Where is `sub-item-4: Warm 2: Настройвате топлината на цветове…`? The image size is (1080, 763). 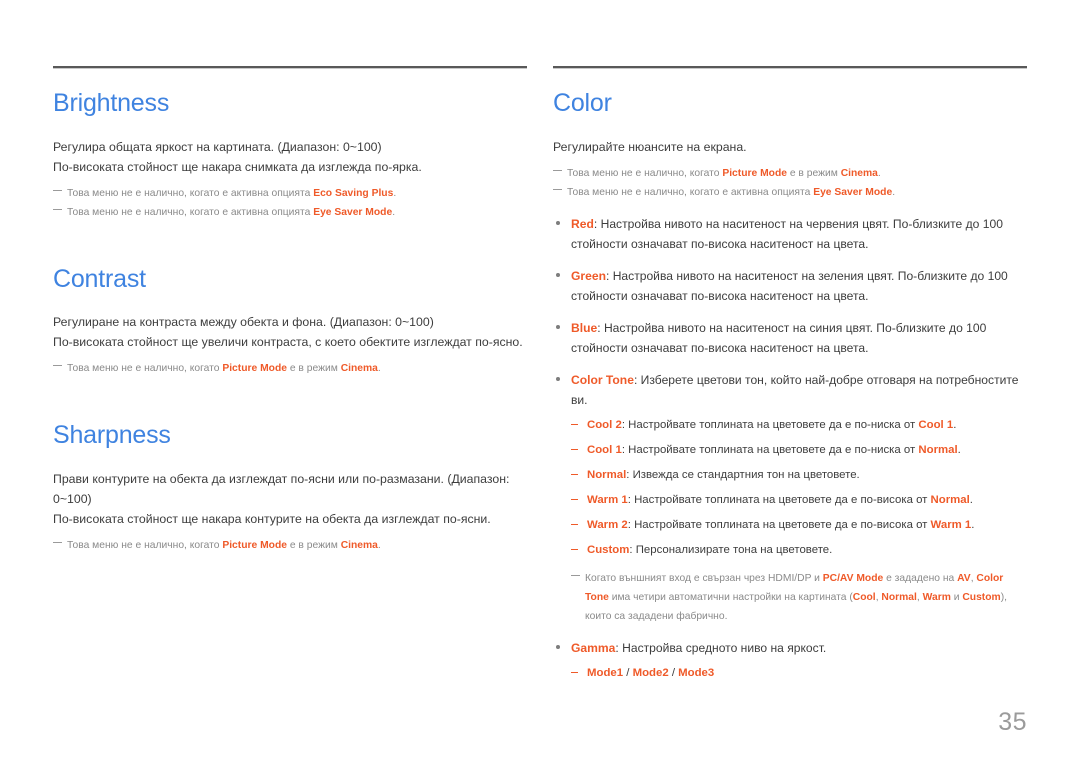
sub-item-4: Warm 2: Настройвате топлината на цветове… is located at coordinates (799, 525).